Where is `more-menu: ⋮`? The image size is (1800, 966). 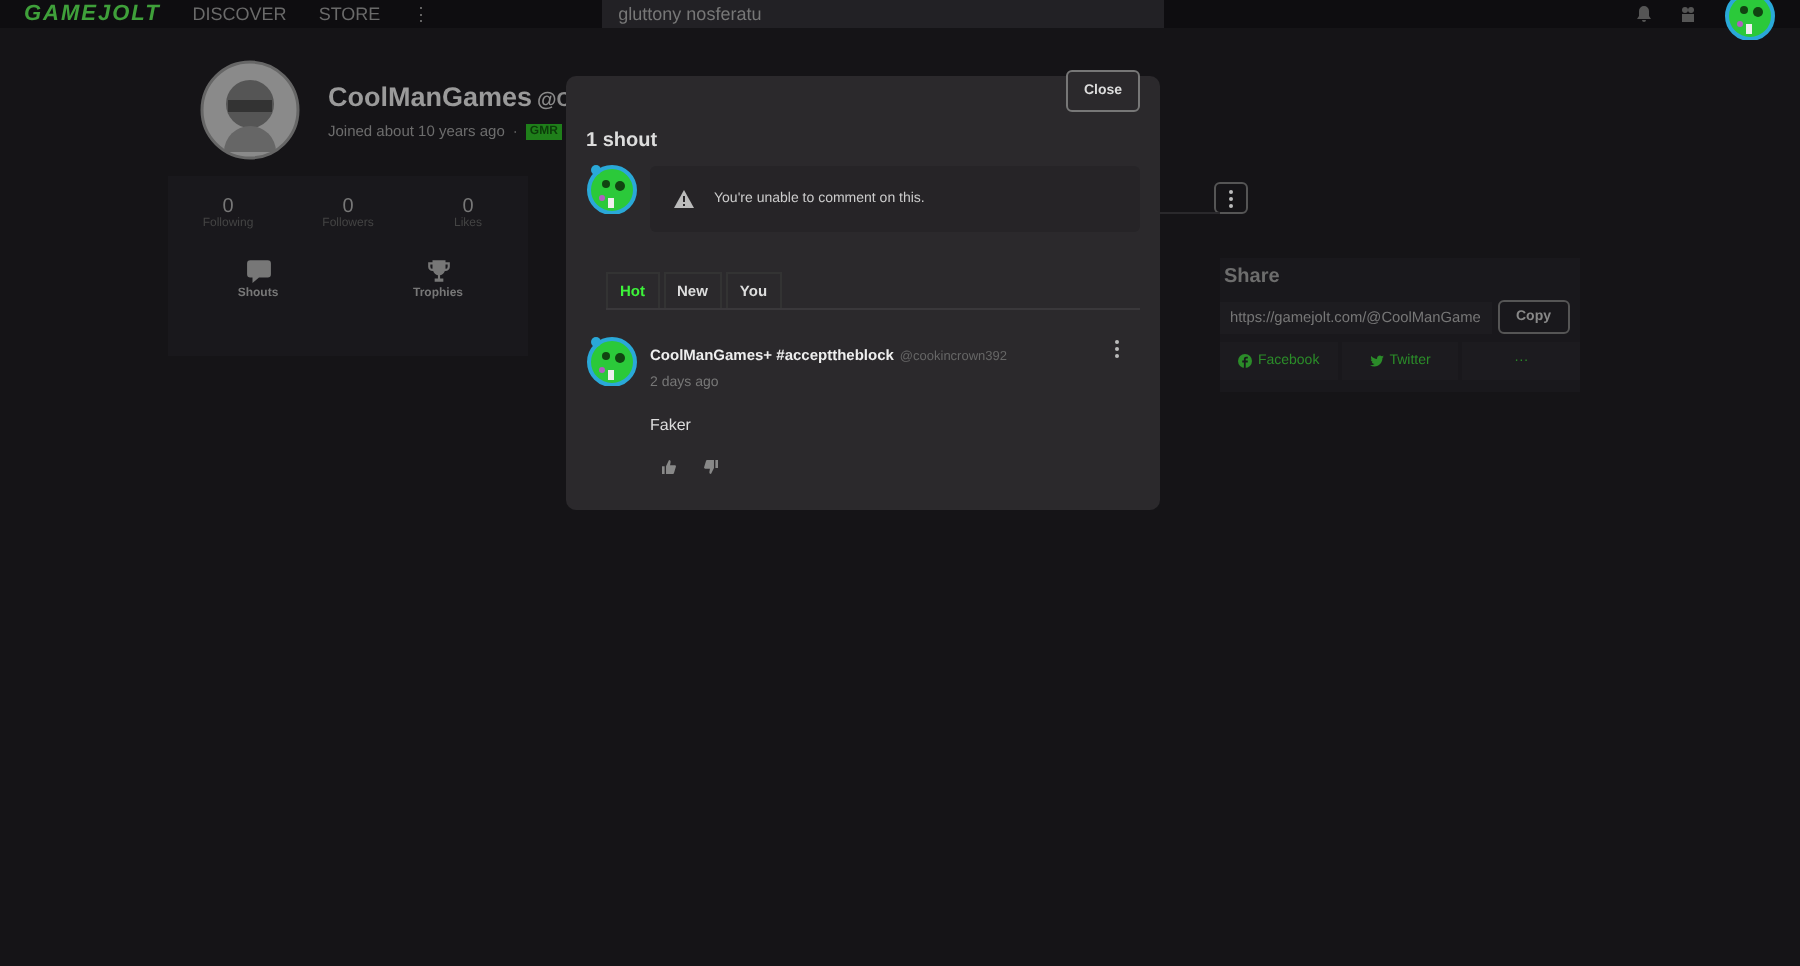
more-menu: ⋮ is located at coordinates (421, 14).